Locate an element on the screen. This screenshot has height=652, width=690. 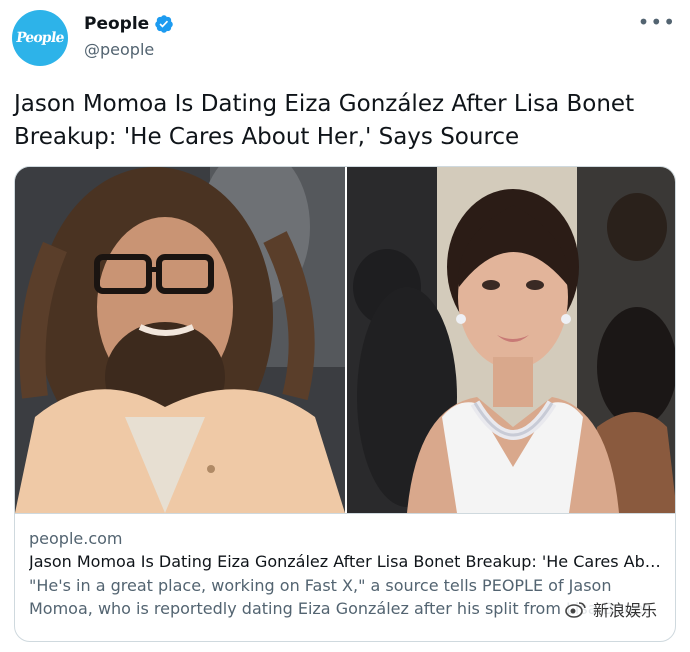
author-row: People is located at coordinates (129, 24).